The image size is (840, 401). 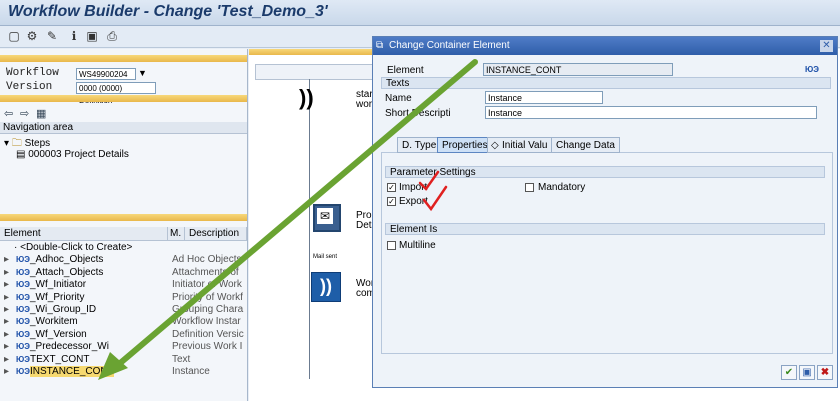 I want to click on red-check-import, so click(x=429, y=180).